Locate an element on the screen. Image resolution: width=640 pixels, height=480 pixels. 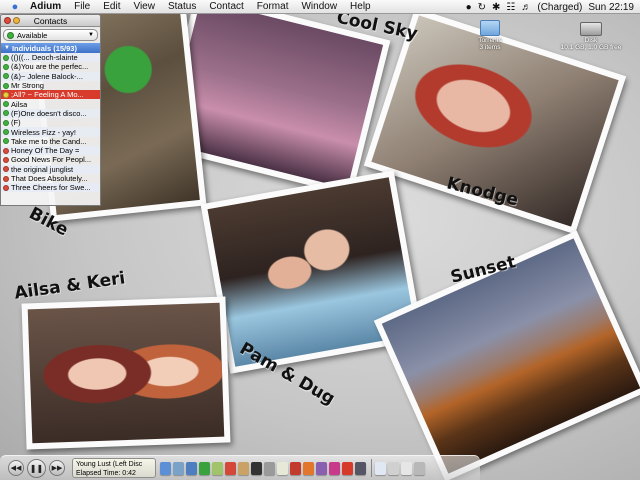
now-playing-display: Young Lust (Left Disc Elapsed Time: 0:42 is located at coordinates (114, 468).